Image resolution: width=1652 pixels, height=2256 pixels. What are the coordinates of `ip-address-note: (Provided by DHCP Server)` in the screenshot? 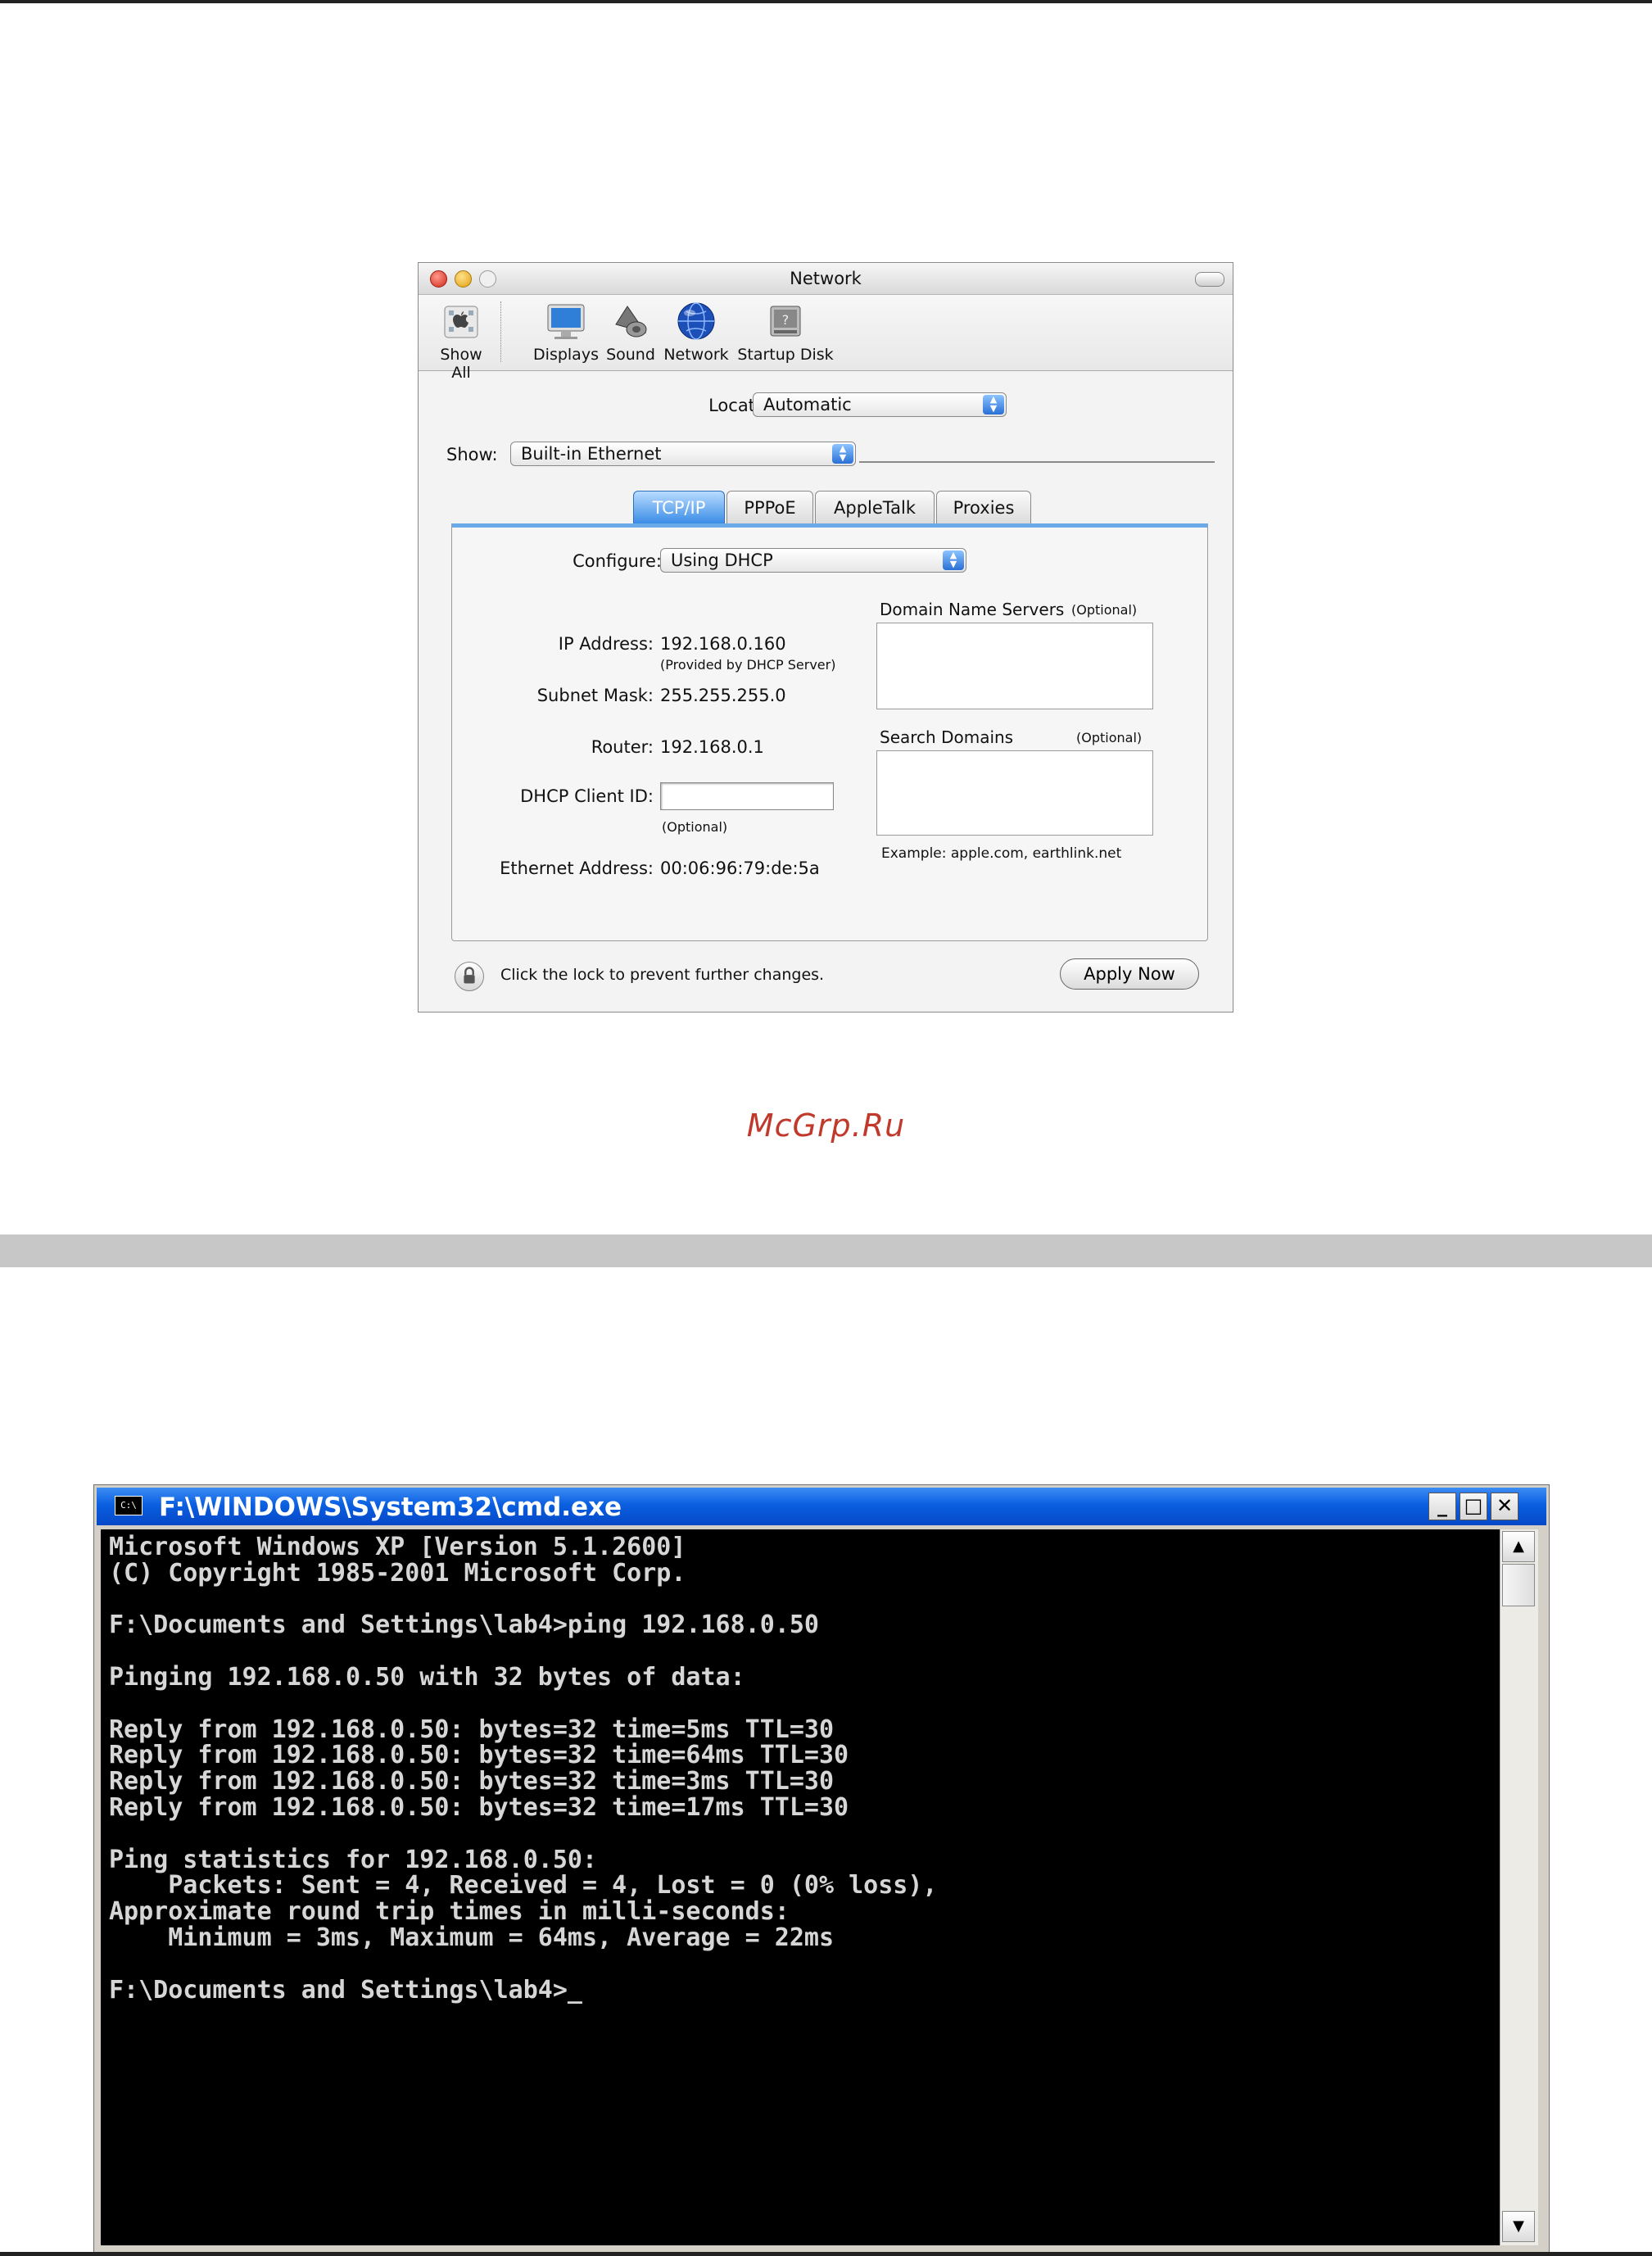 It's located at (748, 665).